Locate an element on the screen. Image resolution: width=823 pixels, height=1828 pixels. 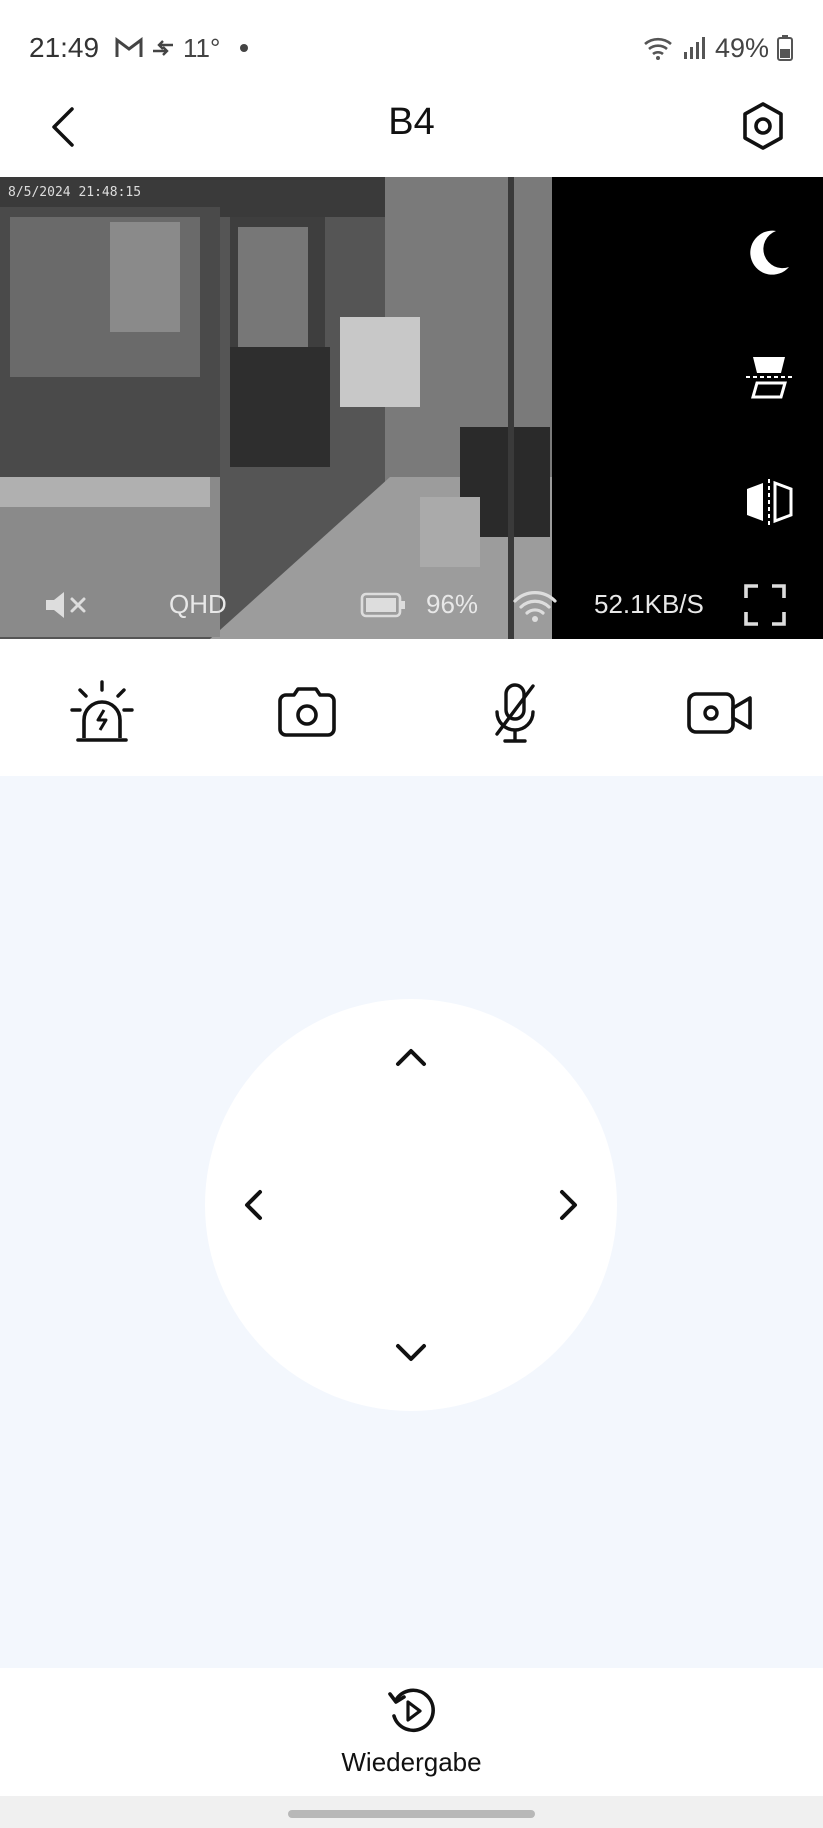
bottom-bar: Wiedergabe is located at coordinates (411, 1732).